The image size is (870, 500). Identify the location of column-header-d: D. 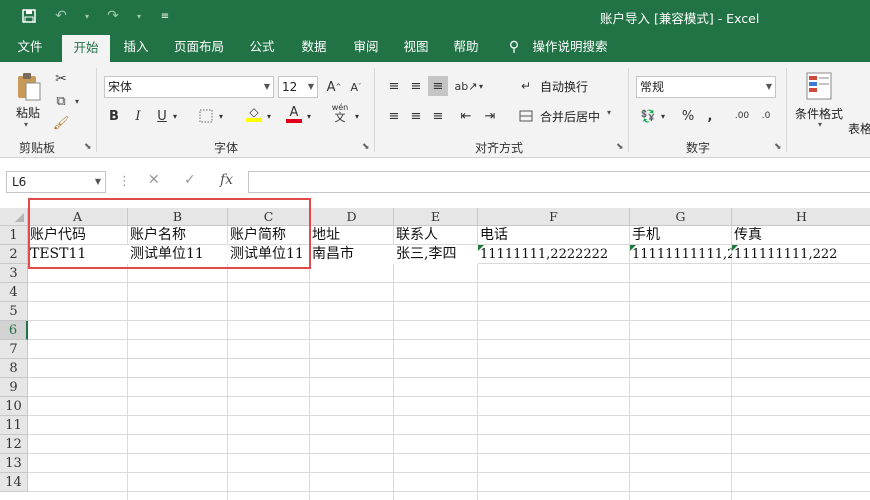
(352, 217).